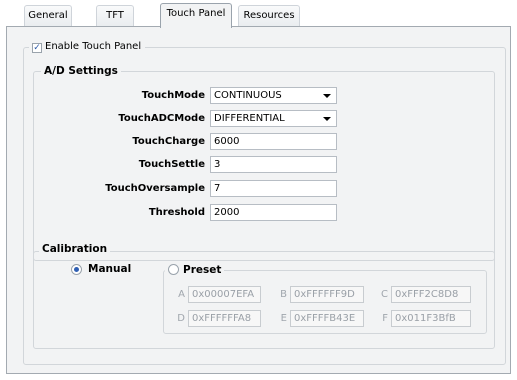 The height and width of the screenshot is (380, 517). What do you see at coordinates (202, 270) in the screenshot?
I see `preset-label: Preset` at bounding box center [202, 270].